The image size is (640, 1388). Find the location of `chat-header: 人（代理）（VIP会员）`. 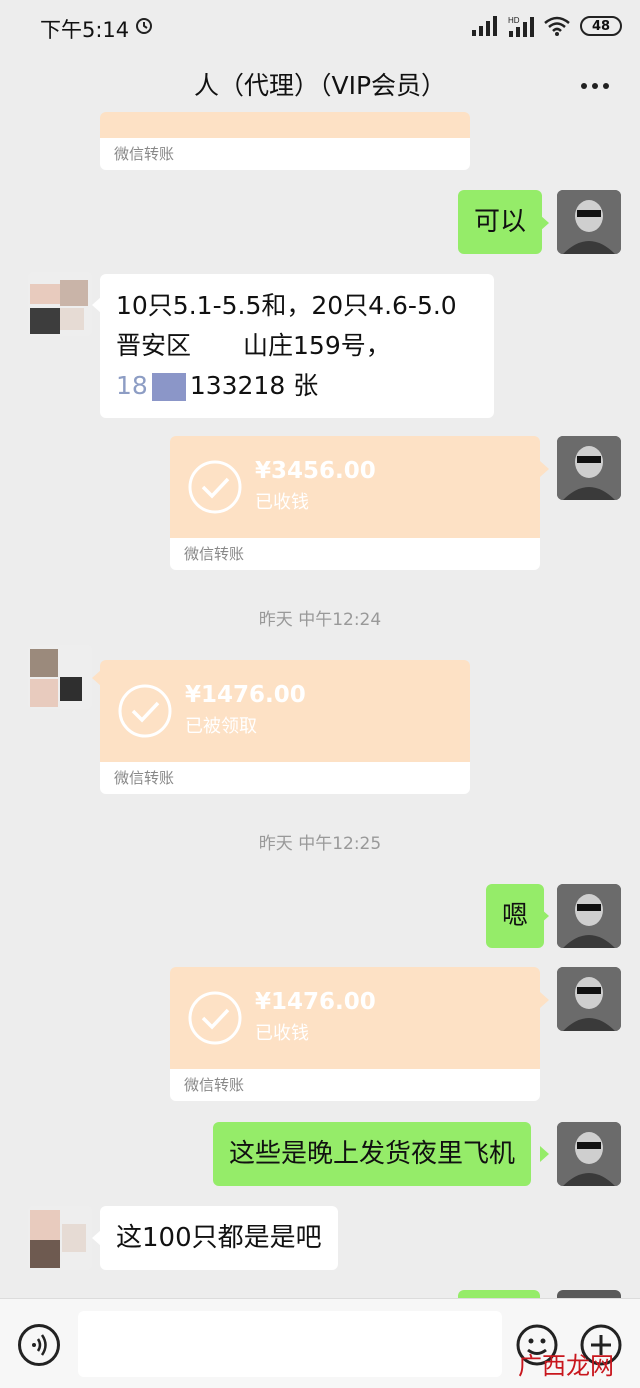

chat-header: 人（代理）（VIP会员） is located at coordinates (320, 84).